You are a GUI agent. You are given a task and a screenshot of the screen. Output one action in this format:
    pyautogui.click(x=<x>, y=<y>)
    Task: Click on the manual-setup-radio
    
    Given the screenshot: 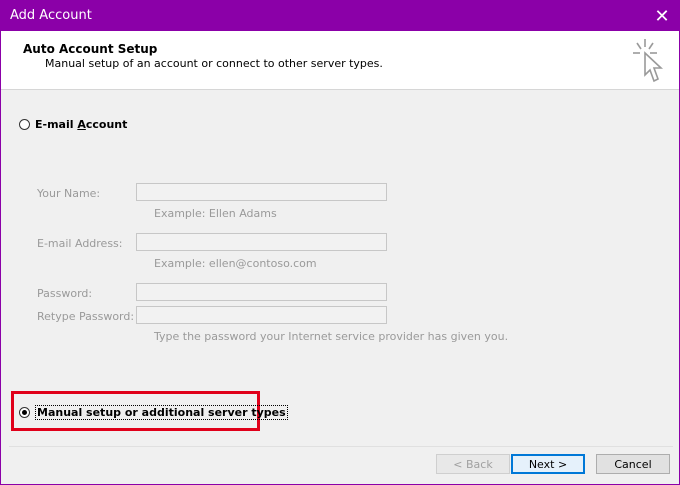 What is the action you would take?
    pyautogui.click(x=24, y=412)
    